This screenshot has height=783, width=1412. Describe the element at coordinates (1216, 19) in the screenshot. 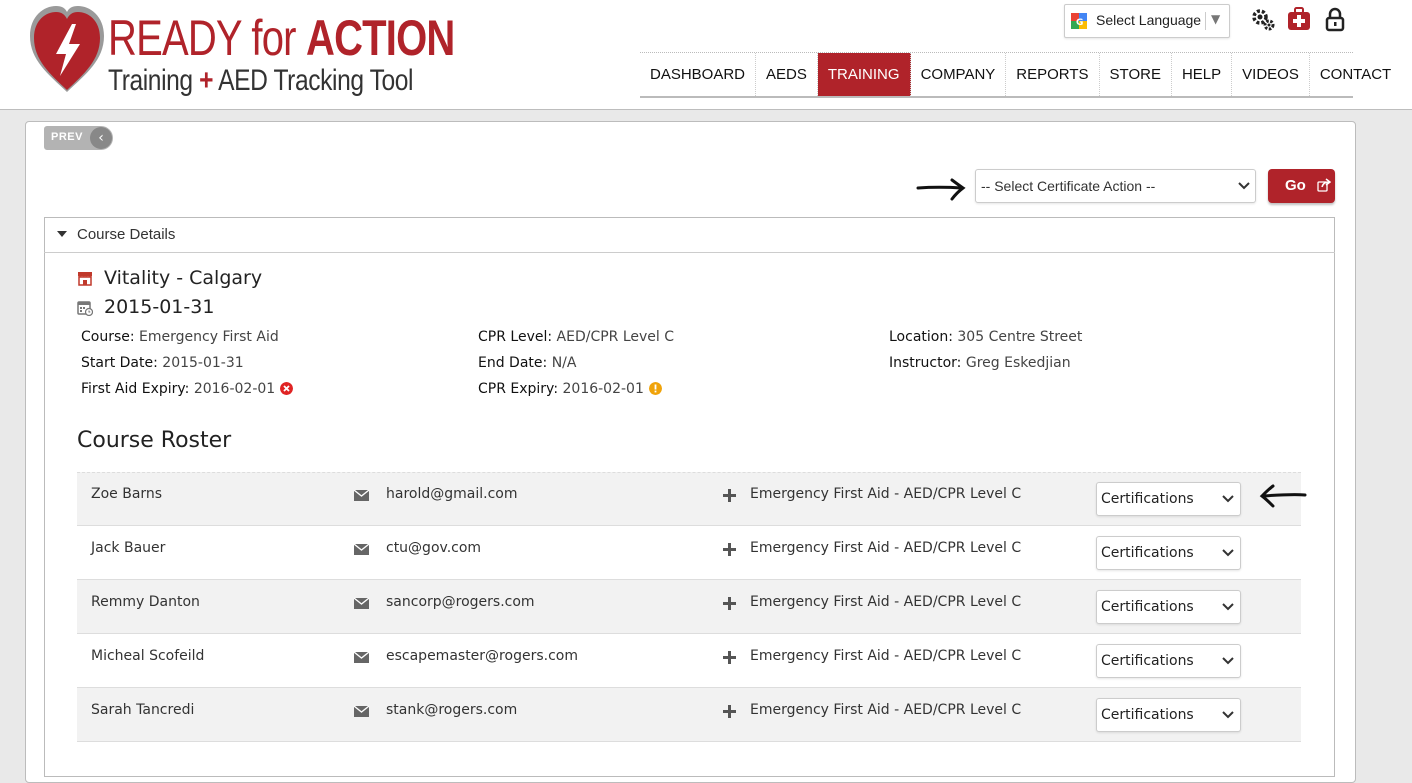

I see `language-dropdown-arrow-icon: ▼` at that location.